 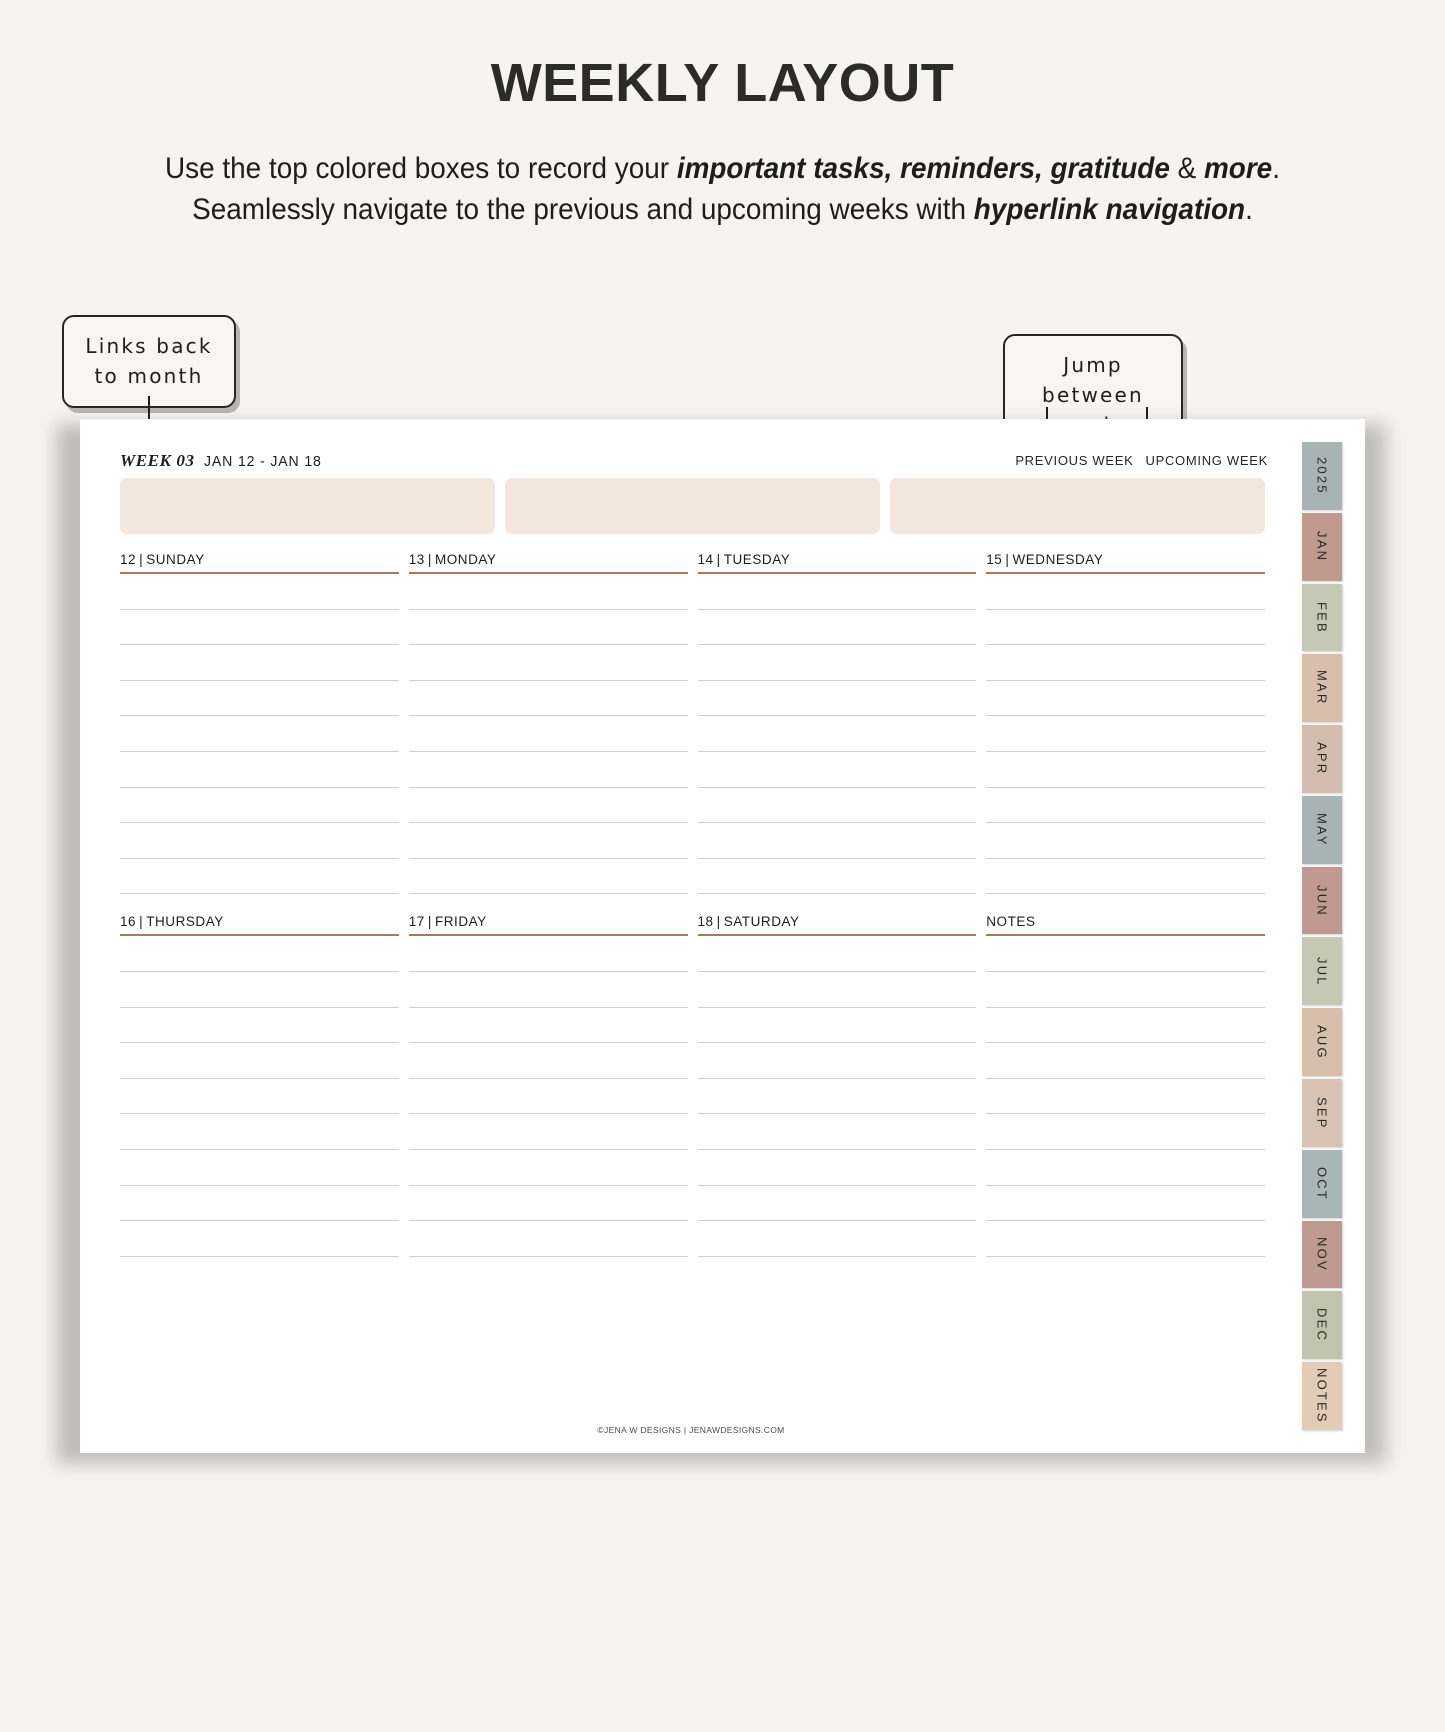 I want to click on tab-oct: OCT, so click(x=1322, y=1183).